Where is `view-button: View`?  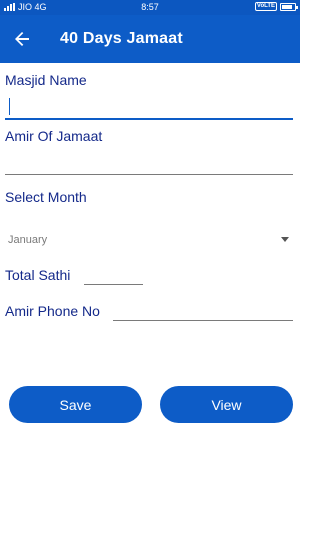
view-button: View is located at coordinates (226, 404).